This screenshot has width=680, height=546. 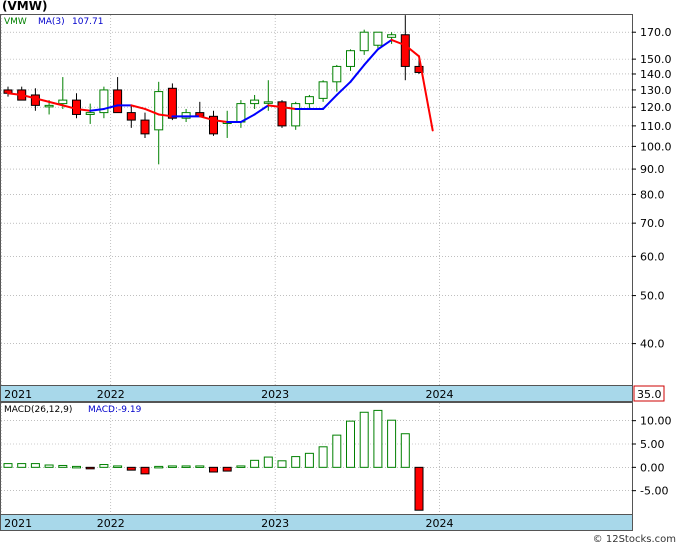 What do you see at coordinates (634, 539) in the screenshot?
I see `site-credit: © 12Stocks.com` at bounding box center [634, 539].